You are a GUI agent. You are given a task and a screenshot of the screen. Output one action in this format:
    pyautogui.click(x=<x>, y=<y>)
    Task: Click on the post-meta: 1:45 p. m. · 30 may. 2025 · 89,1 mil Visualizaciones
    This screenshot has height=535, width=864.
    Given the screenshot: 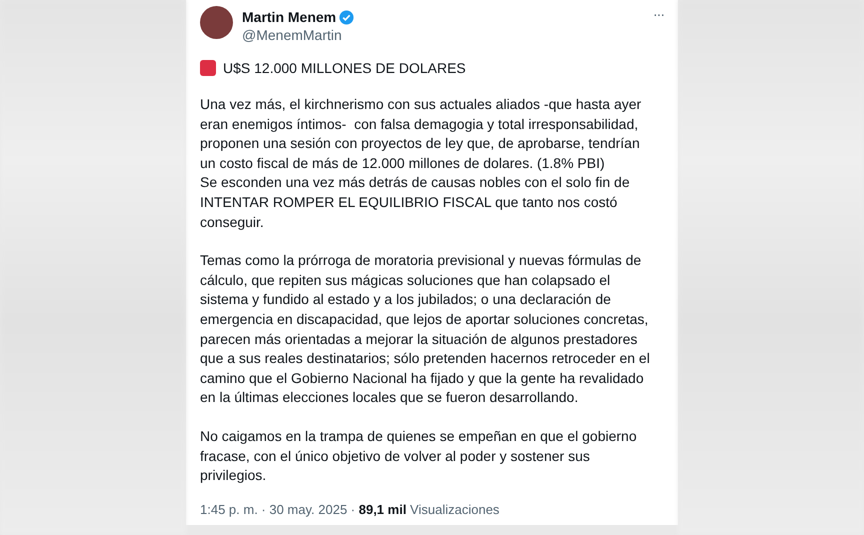 What is the action you would take?
    pyautogui.click(x=350, y=509)
    